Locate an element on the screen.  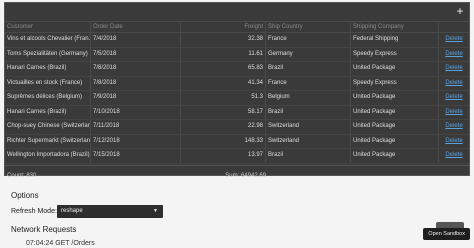
cell-customer: Suprêmes délices (Belgium) is located at coordinates (48, 98).